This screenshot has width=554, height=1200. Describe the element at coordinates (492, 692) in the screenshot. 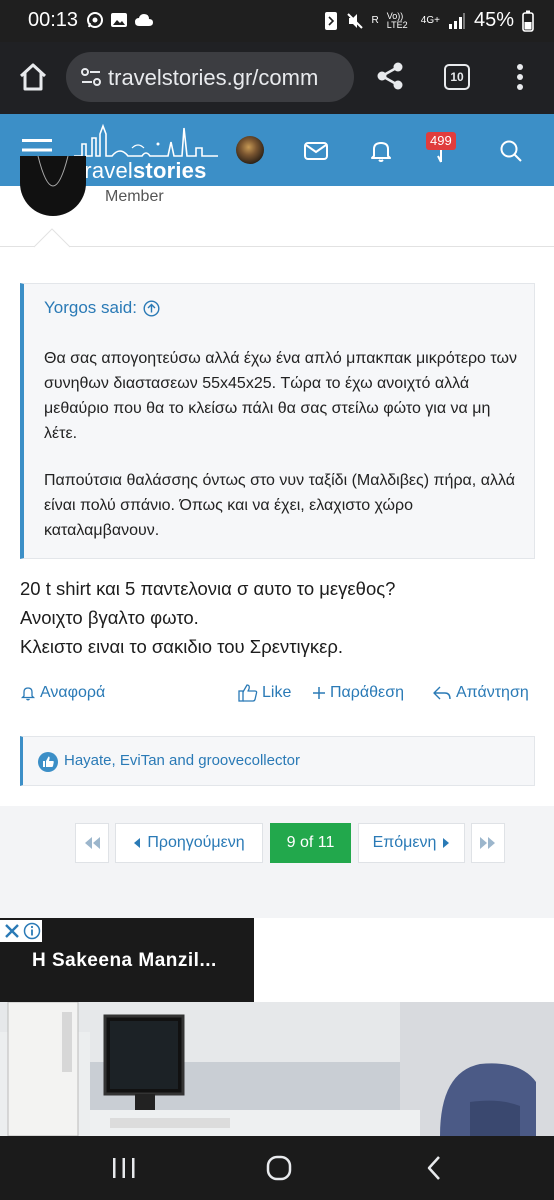

I see `reply-label: Απάντηση` at that location.